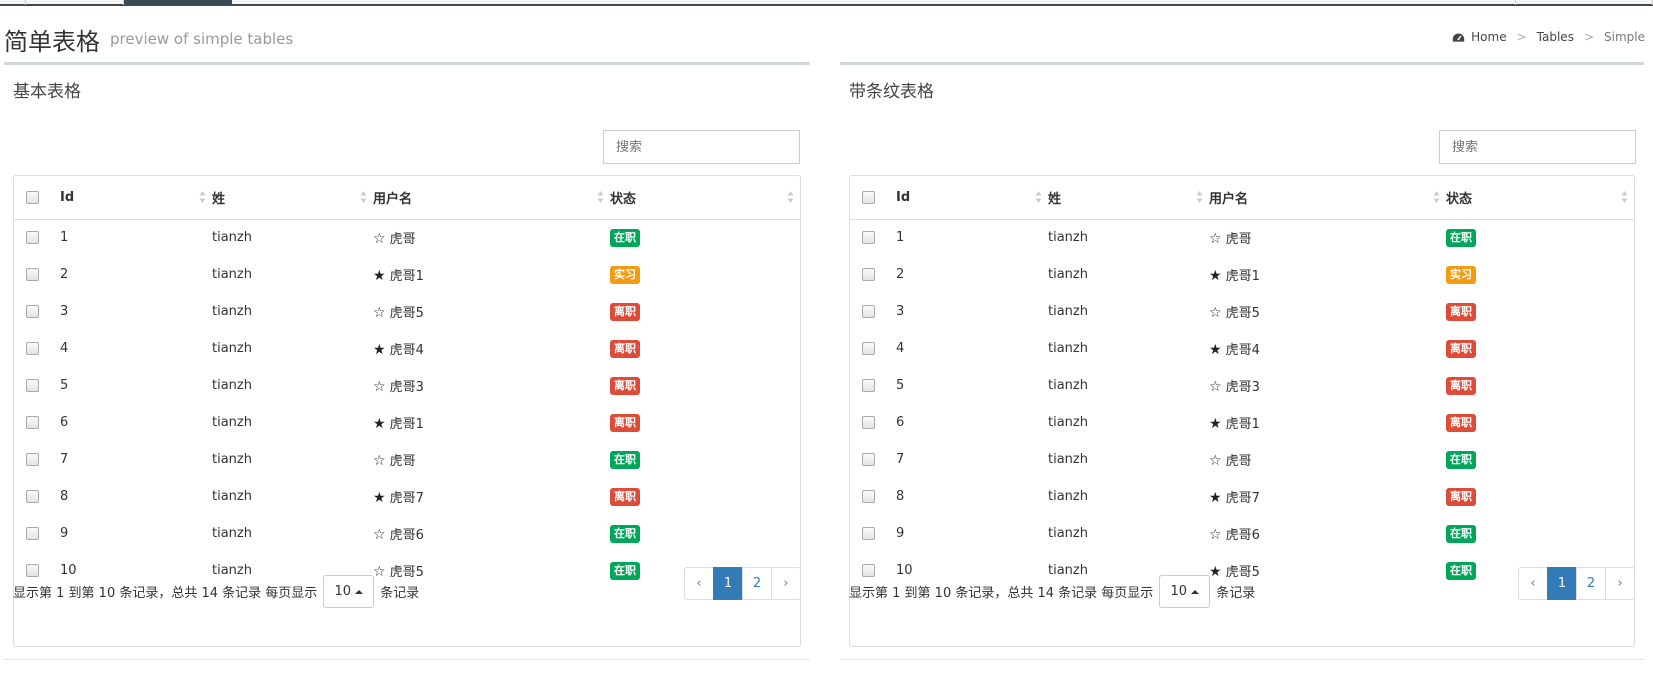 The height and width of the screenshot is (674, 1653). Describe the element at coordinates (1624, 37) in the screenshot. I see `breadcrumb-current: Simple` at that location.